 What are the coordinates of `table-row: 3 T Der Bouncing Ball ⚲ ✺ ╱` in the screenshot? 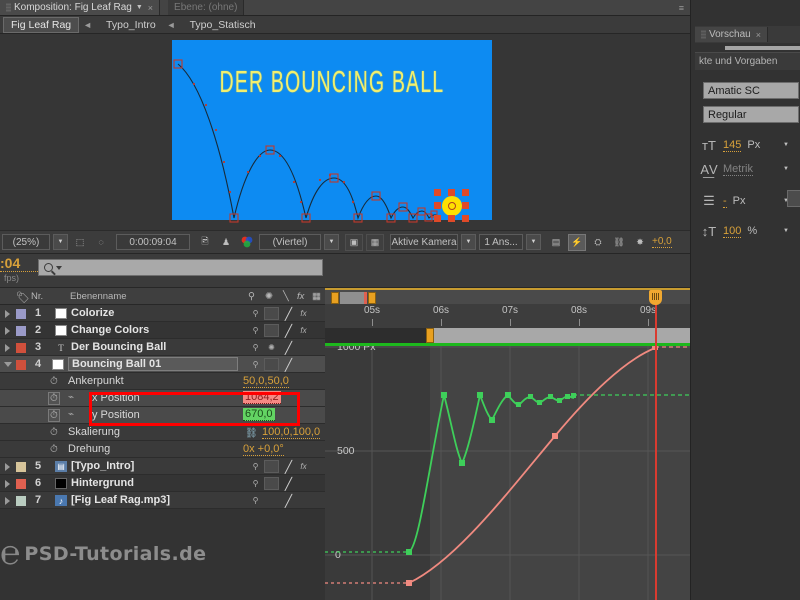 It's located at (162, 347).